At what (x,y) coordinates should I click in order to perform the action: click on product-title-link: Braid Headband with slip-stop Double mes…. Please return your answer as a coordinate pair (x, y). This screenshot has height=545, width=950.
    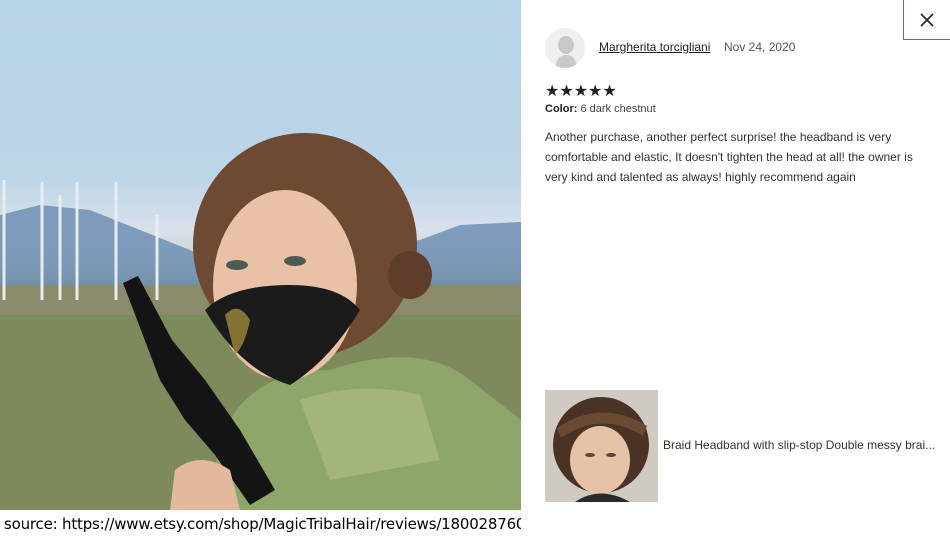
    Looking at the image, I should click on (803, 445).